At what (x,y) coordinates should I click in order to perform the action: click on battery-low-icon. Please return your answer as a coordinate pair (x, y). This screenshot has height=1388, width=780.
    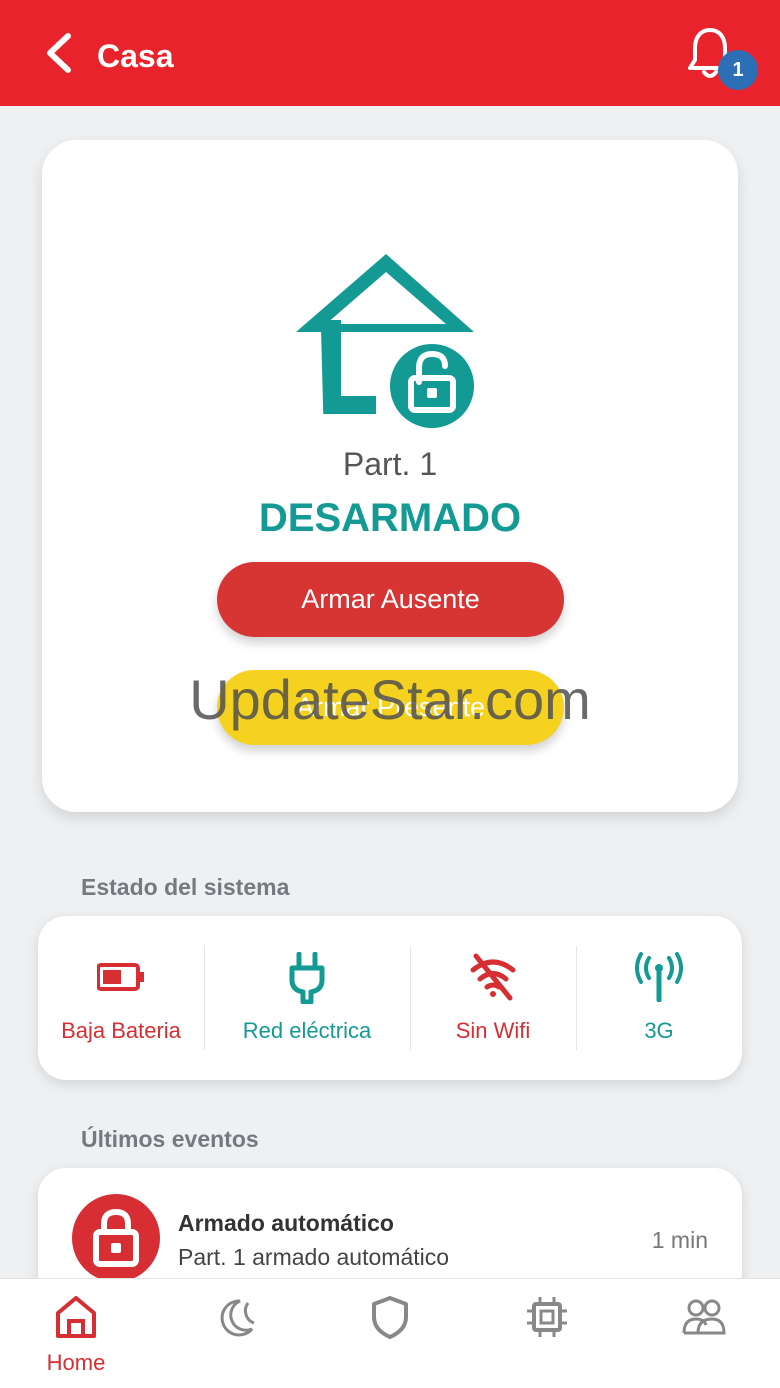
    Looking at the image, I should click on (120, 977).